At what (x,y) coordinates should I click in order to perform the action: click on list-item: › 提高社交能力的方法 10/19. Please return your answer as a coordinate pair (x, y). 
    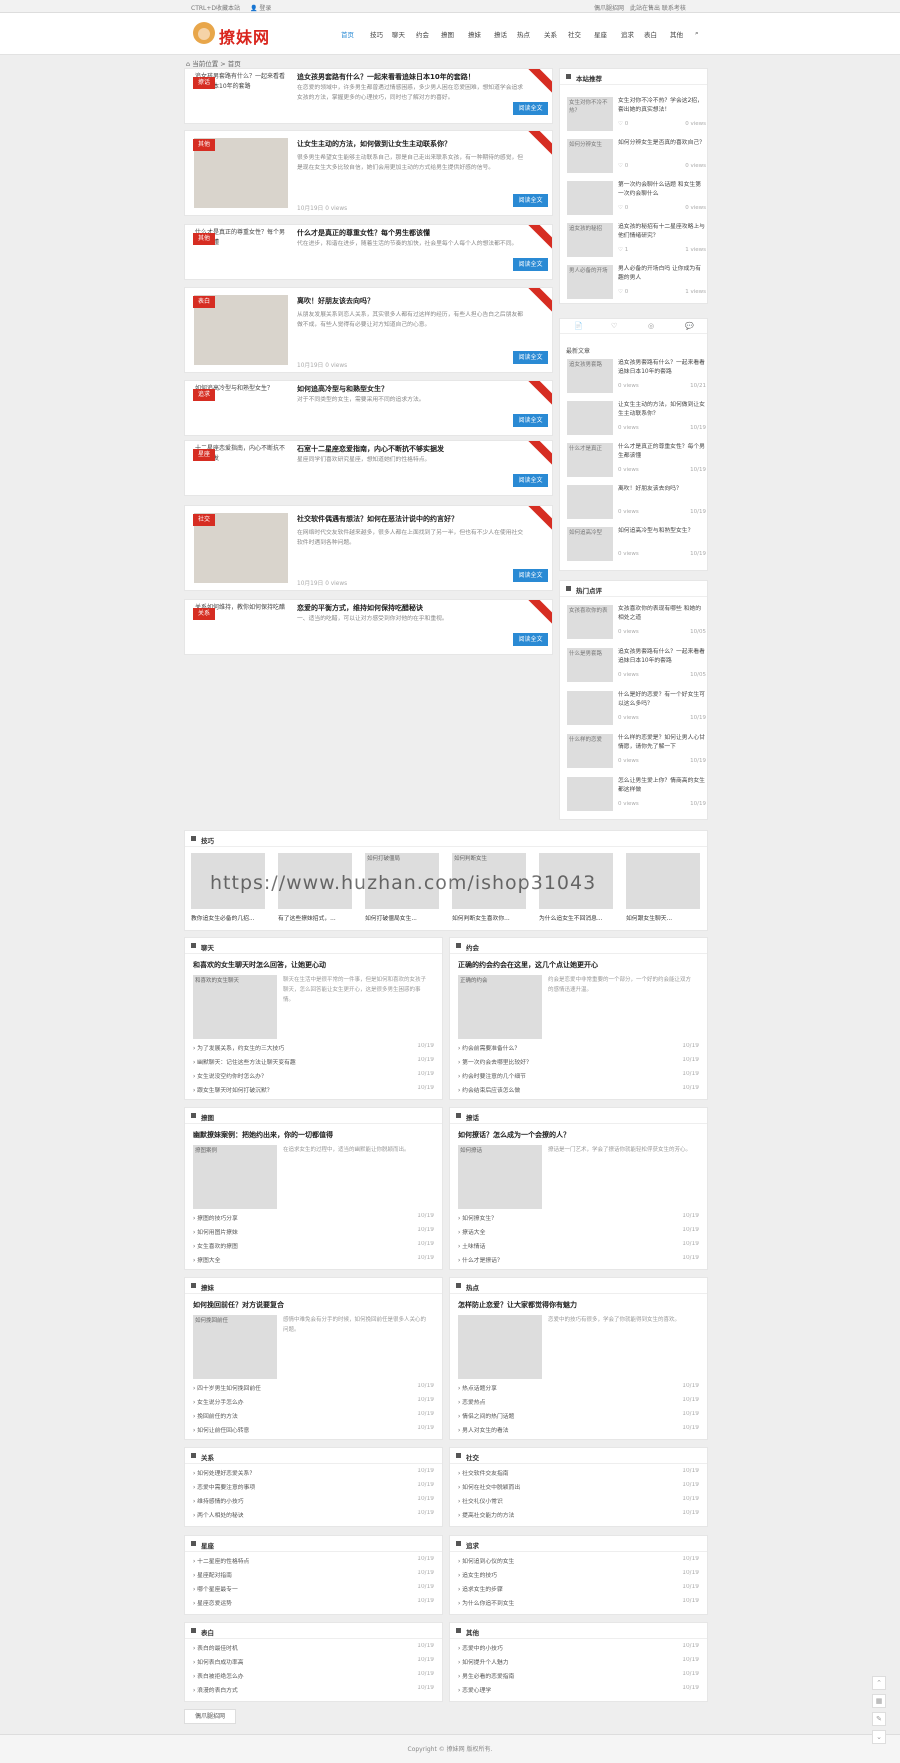
    Looking at the image, I should click on (578, 1517).